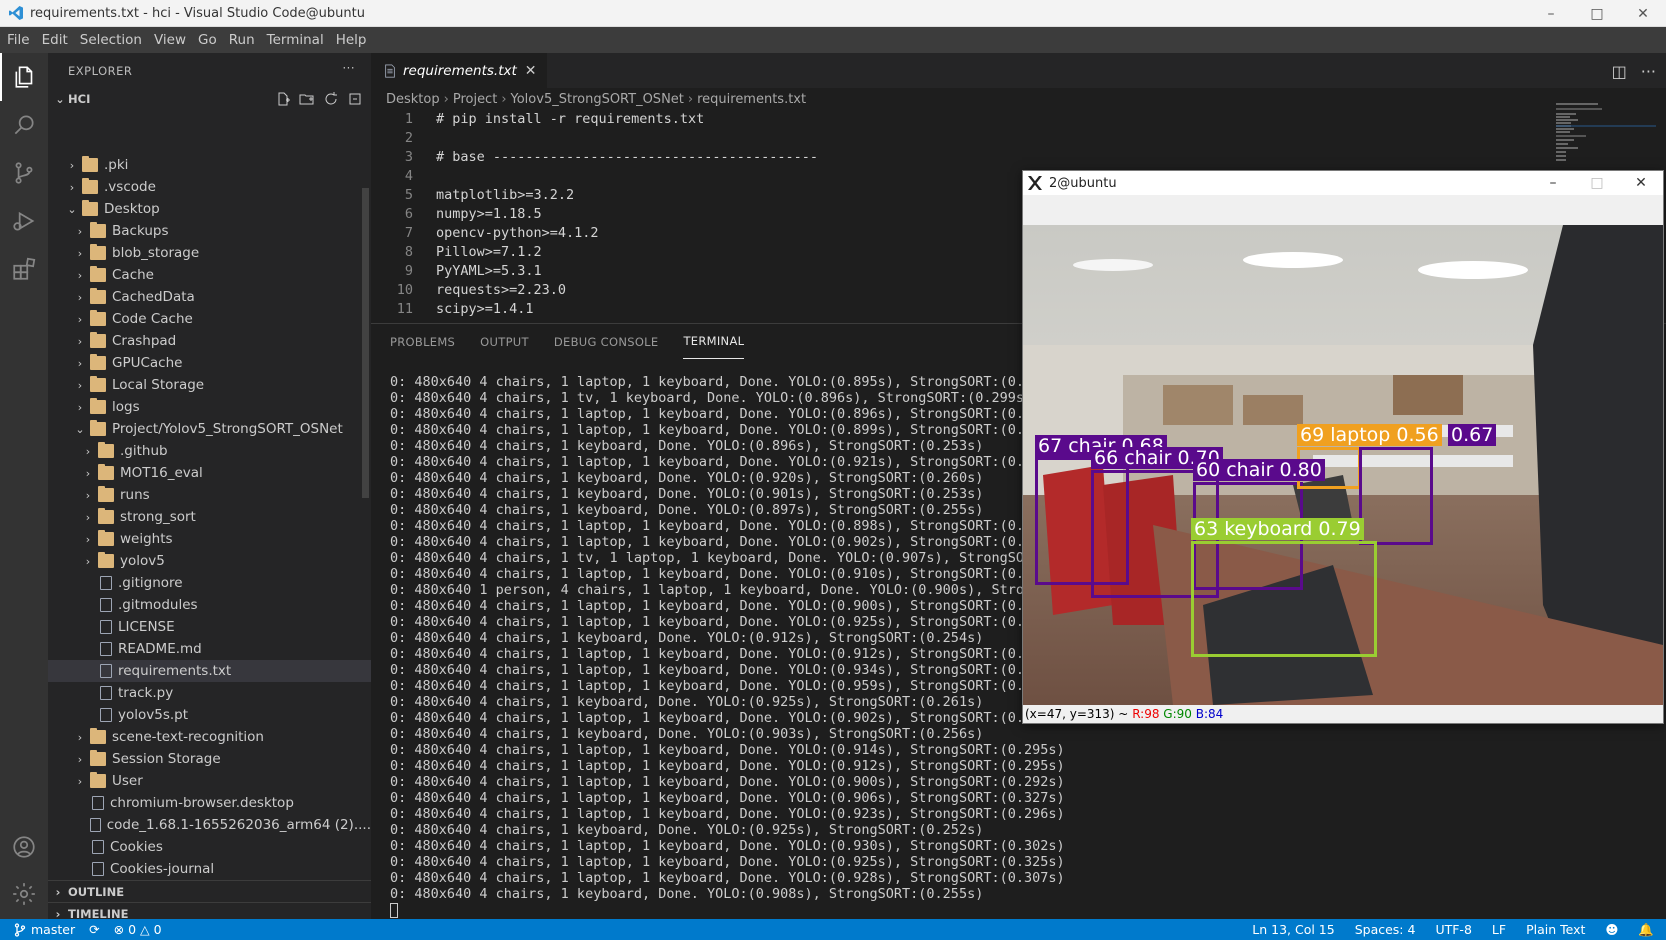  What do you see at coordinates (111, 40) in the screenshot?
I see `menu-selection: Selection` at bounding box center [111, 40].